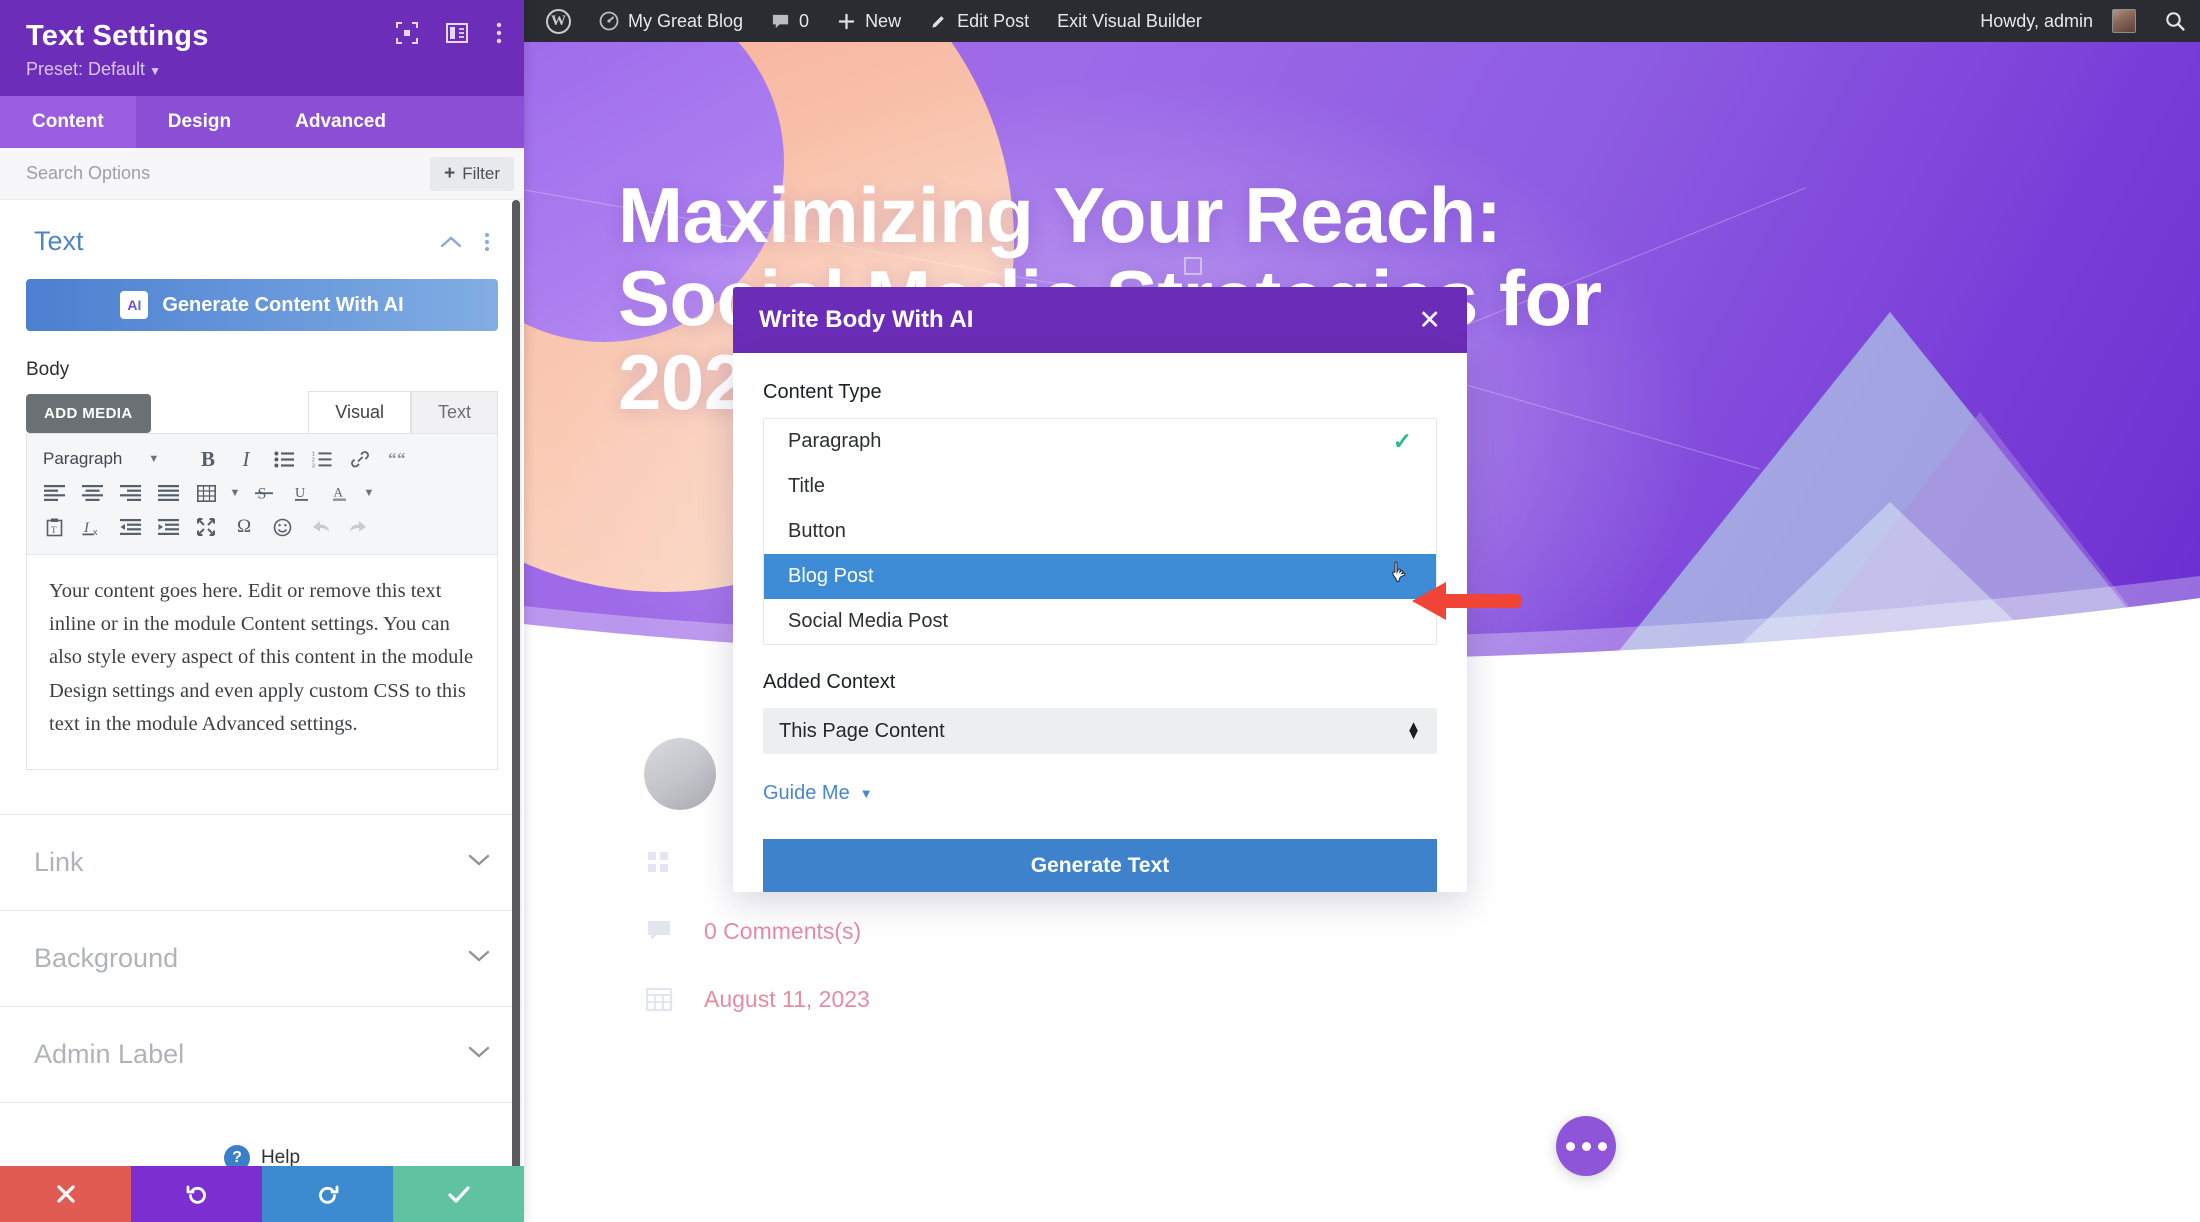 The height and width of the screenshot is (1222, 2200). Describe the element at coordinates (558, 21) in the screenshot. I see `wp-logo-menu: W` at that location.